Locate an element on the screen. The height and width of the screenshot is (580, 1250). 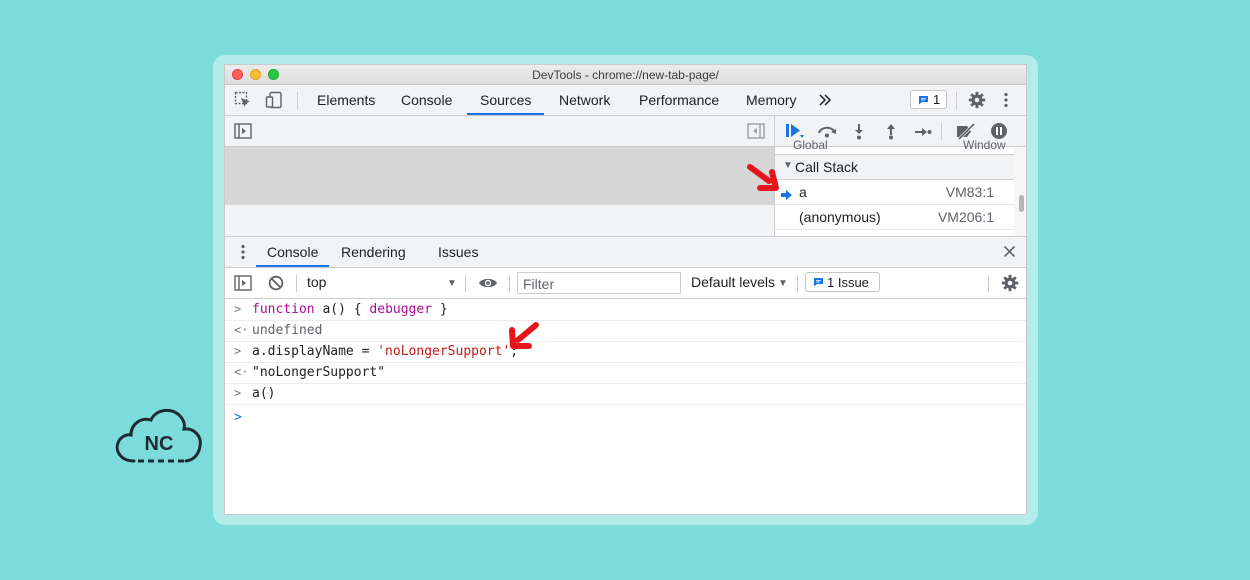
call-frame-row: (anonymous) VM206:1 is located at coordinates (895, 217).